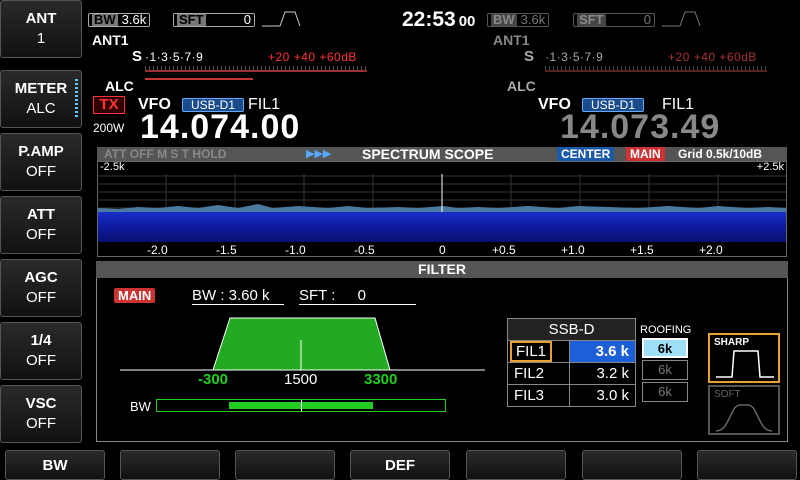 This screenshot has height=480, width=800. What do you see at coordinates (361, 295) in the screenshot?
I see `filter-sft-value: 0` at bounding box center [361, 295].